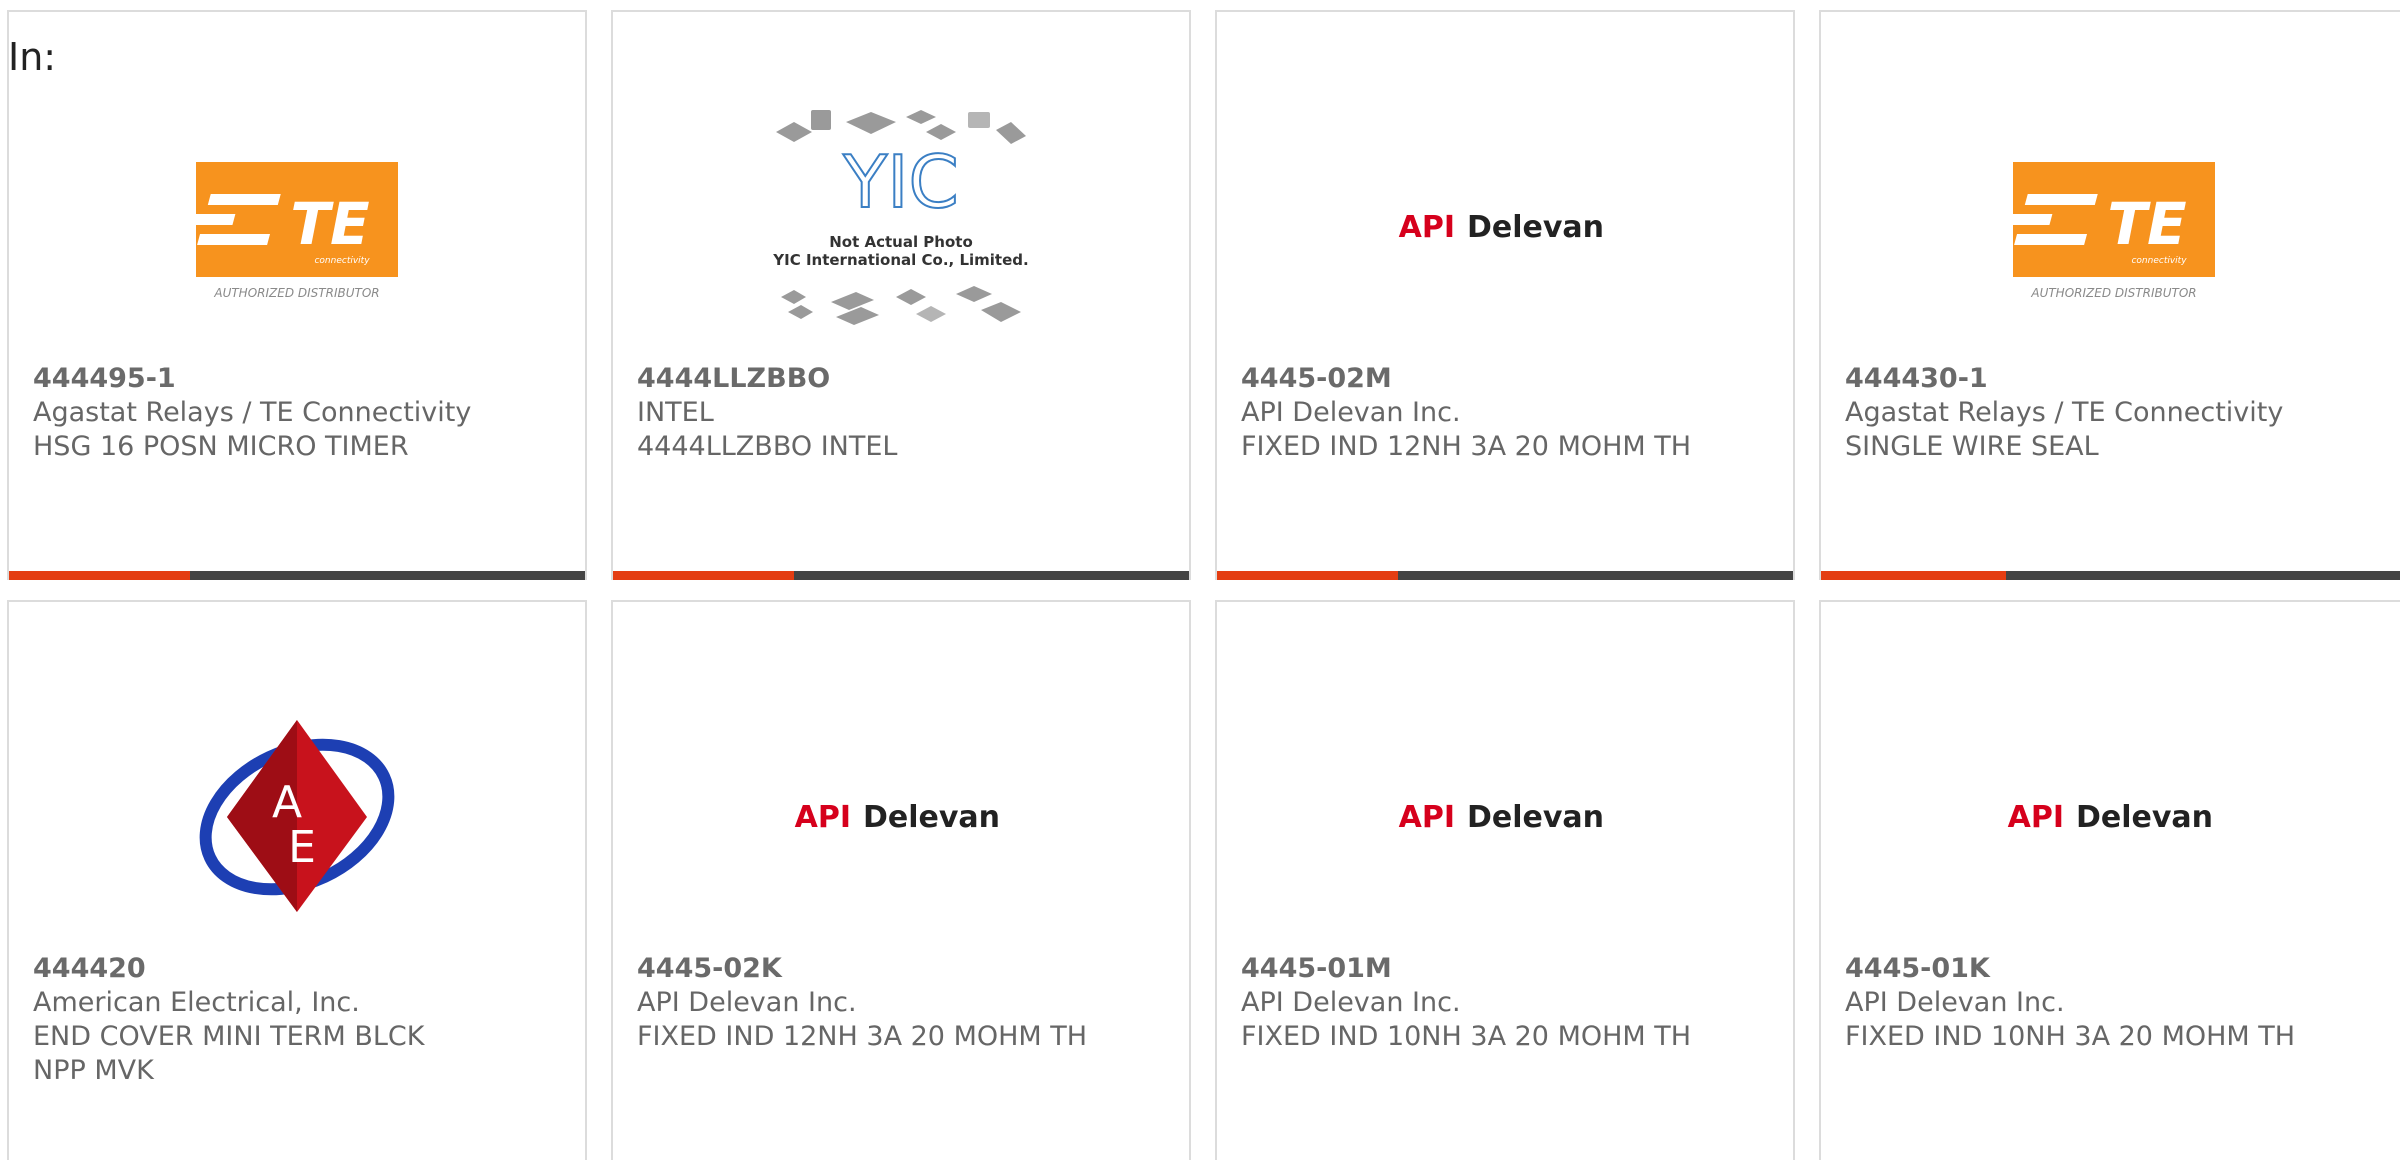 The height and width of the screenshot is (1160, 2400). What do you see at coordinates (908, 969) in the screenshot?
I see `part-number: 4445-02K` at bounding box center [908, 969].